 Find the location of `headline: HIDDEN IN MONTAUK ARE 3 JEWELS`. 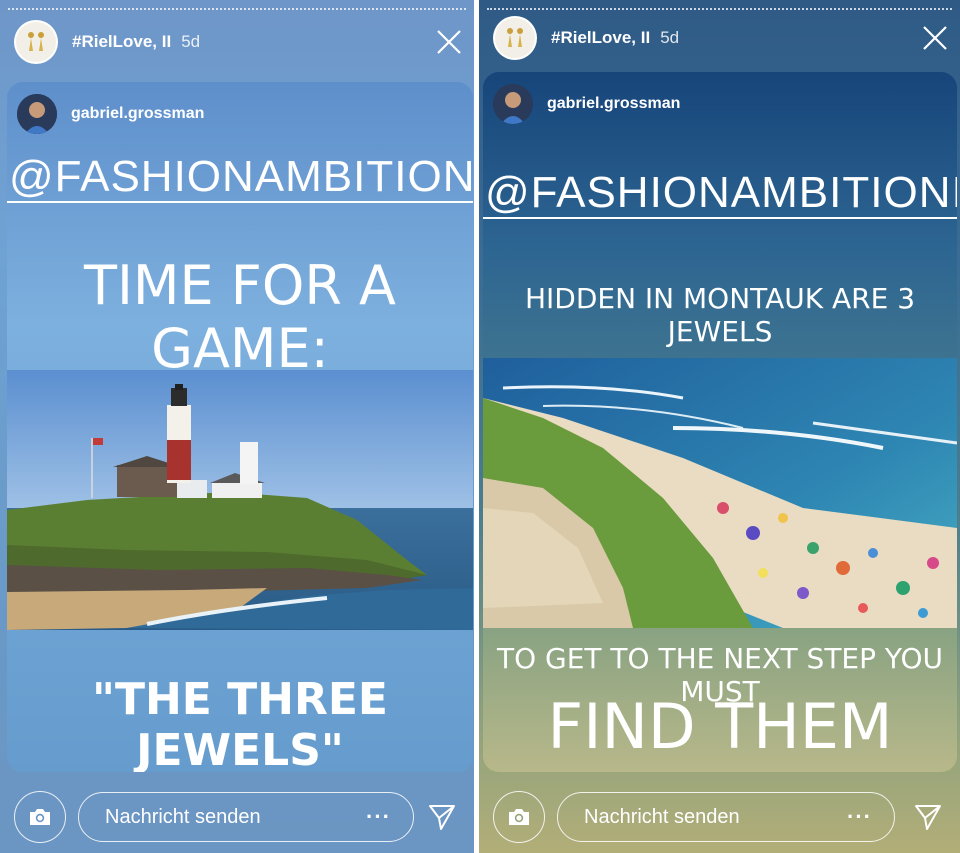

headline: HIDDEN IN MONTAUK ARE 3 JEWELS is located at coordinates (720, 315).